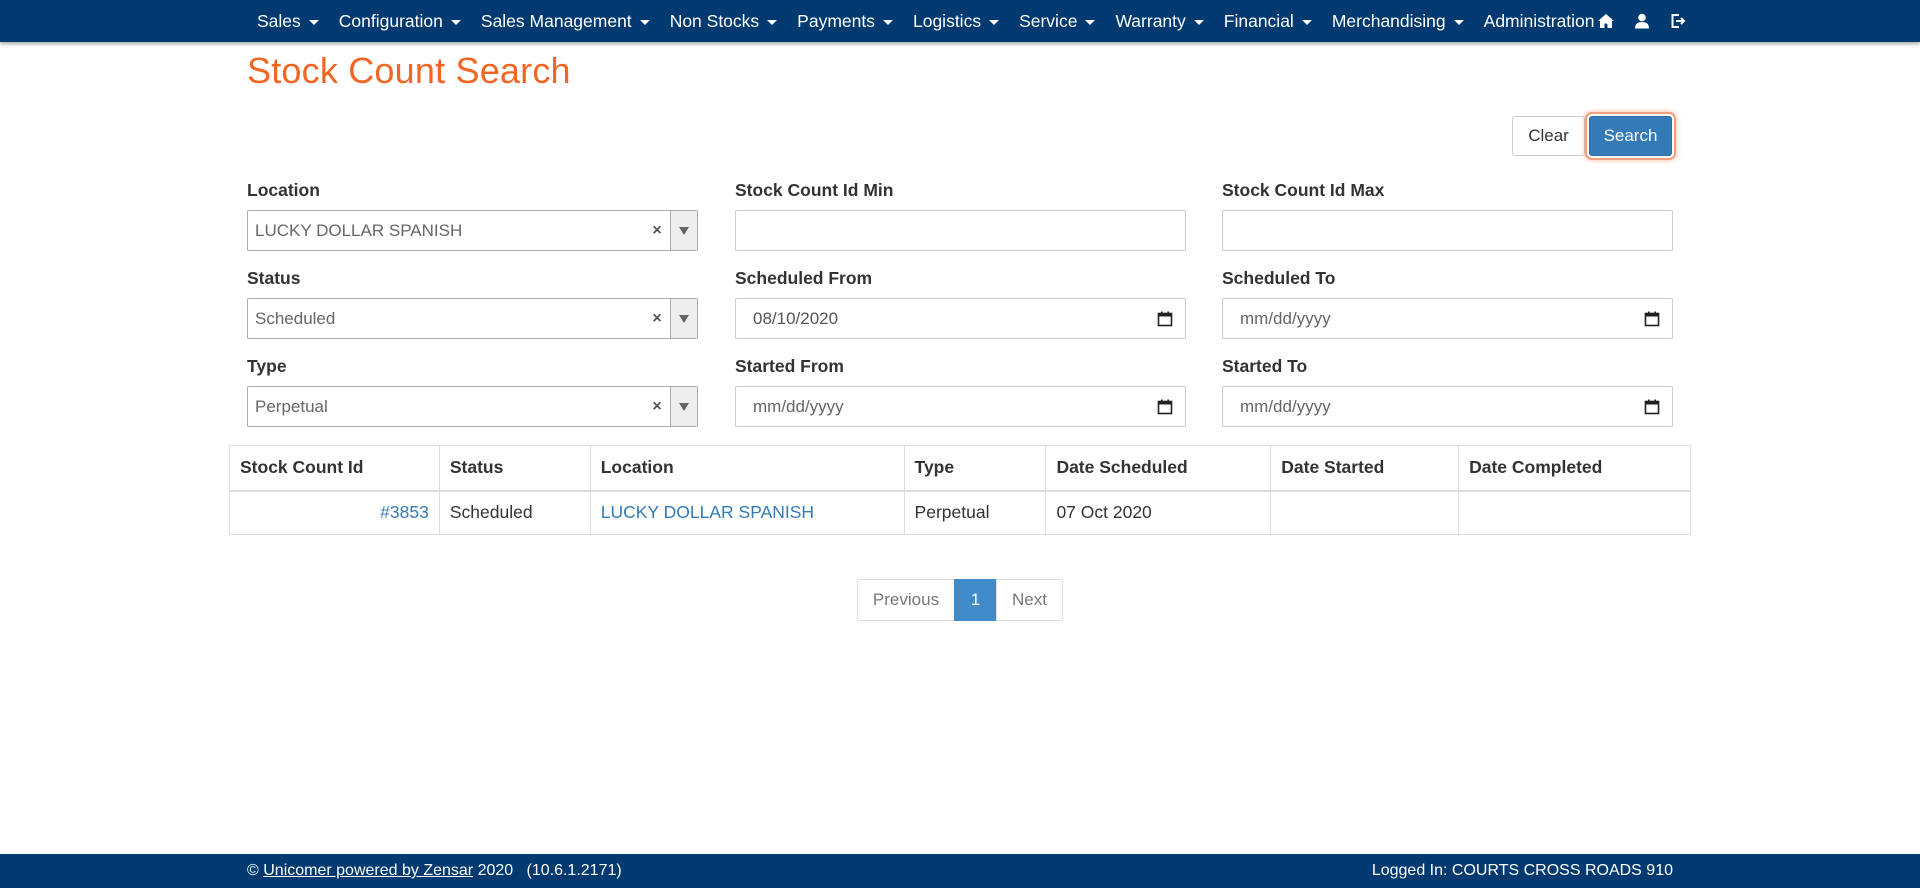 This screenshot has height=888, width=1920. I want to click on stock-count-id-min-label: Stock Count Id Min, so click(814, 190).